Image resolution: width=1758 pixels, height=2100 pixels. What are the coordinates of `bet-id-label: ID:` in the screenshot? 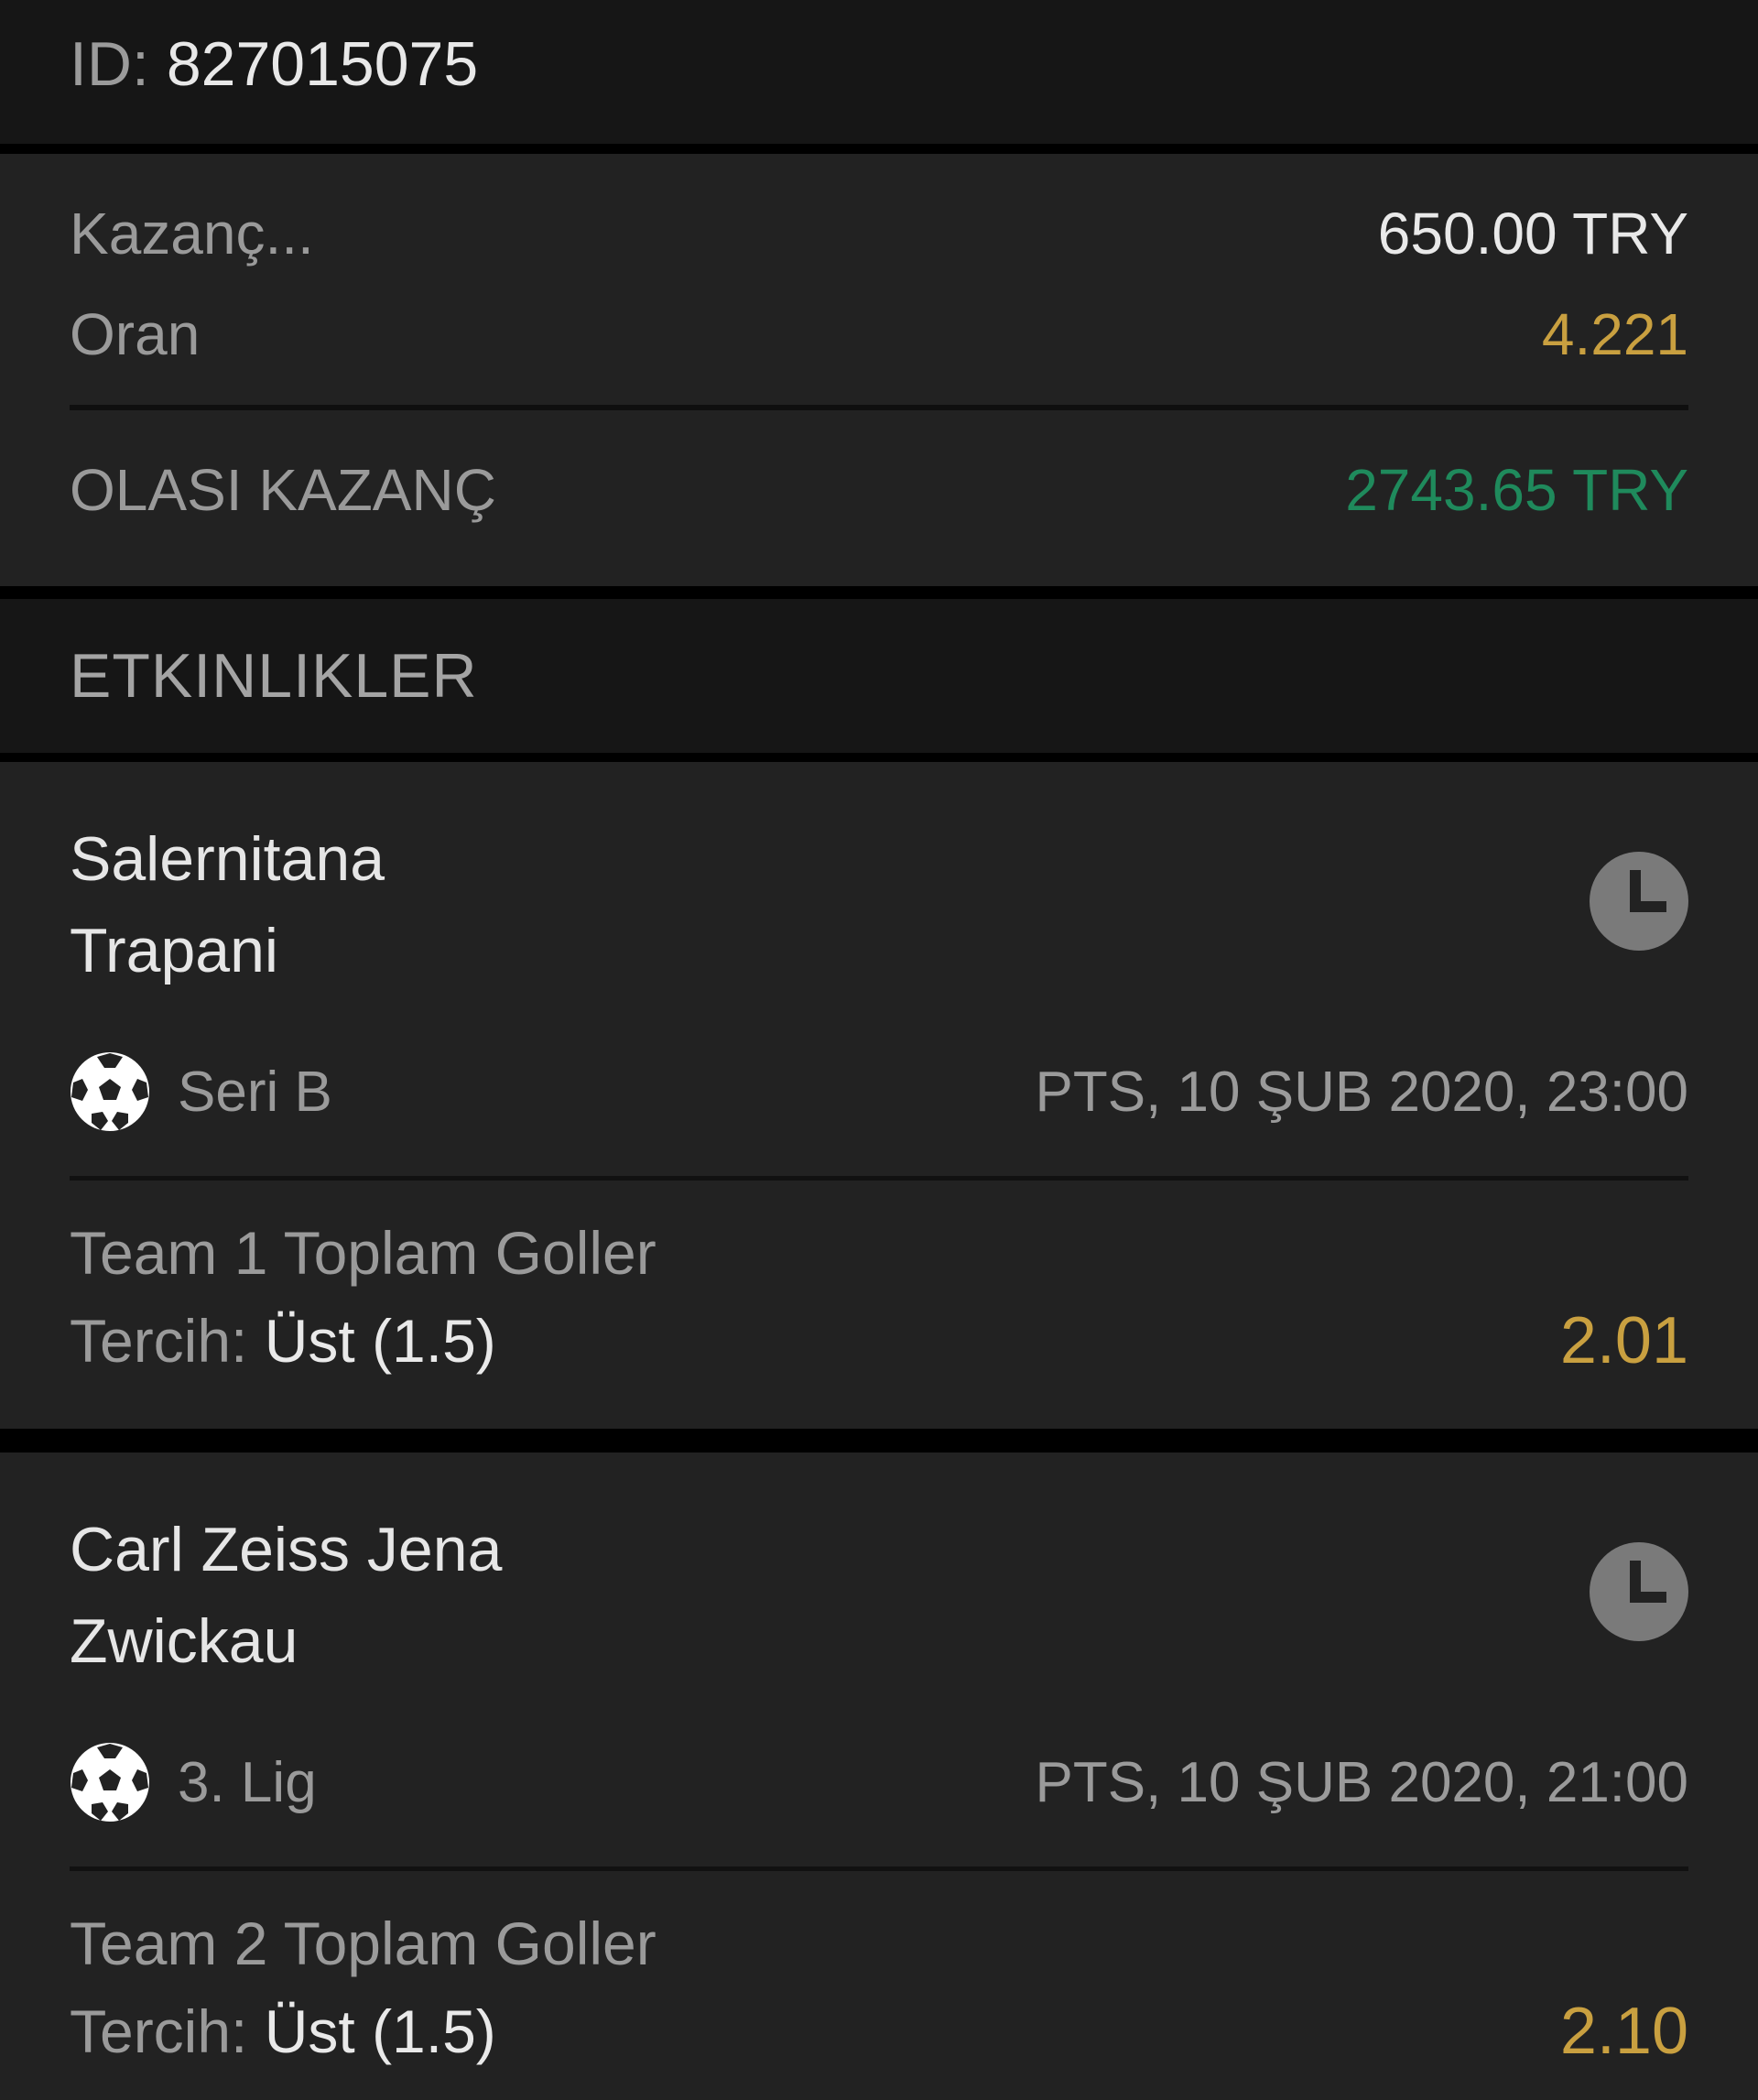 It's located at (110, 64).